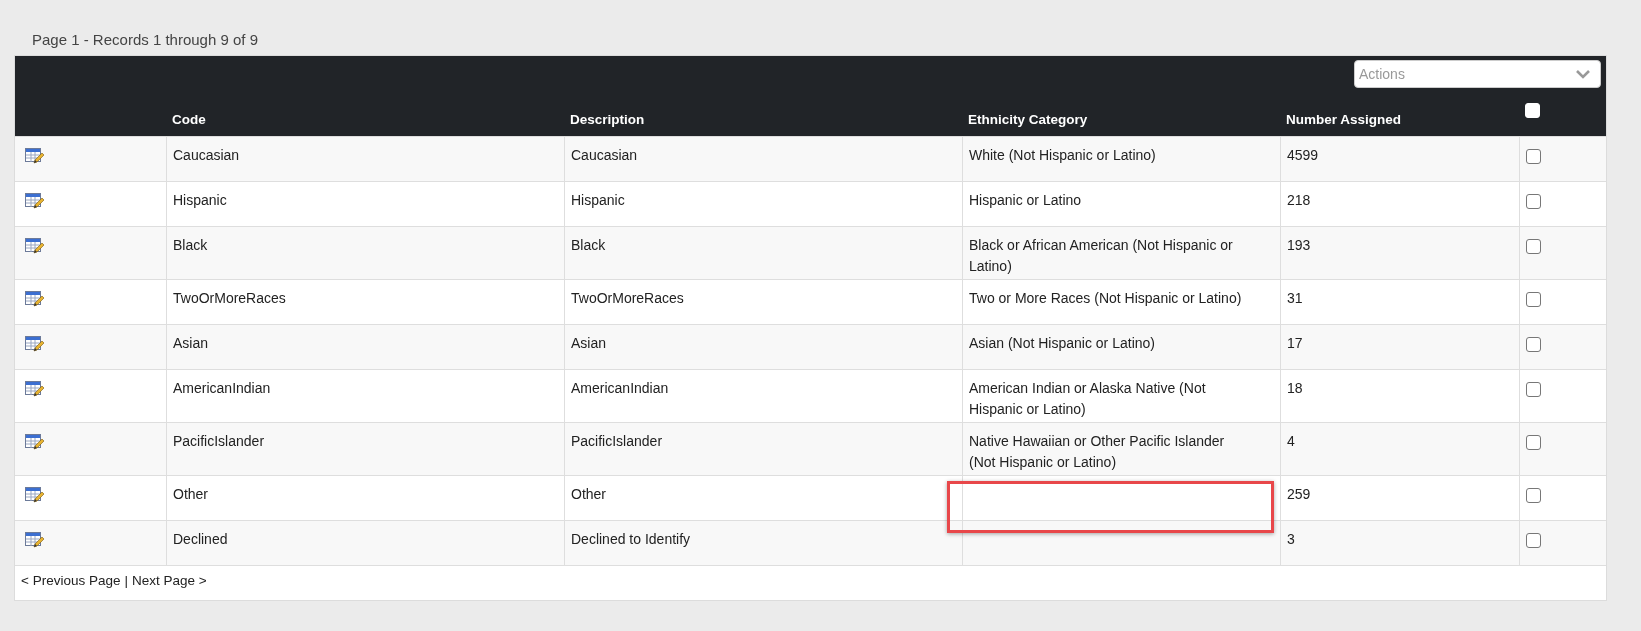 This screenshot has width=1641, height=631. Describe the element at coordinates (1299, 494) in the screenshot. I see `table-cell-text: 259` at that location.